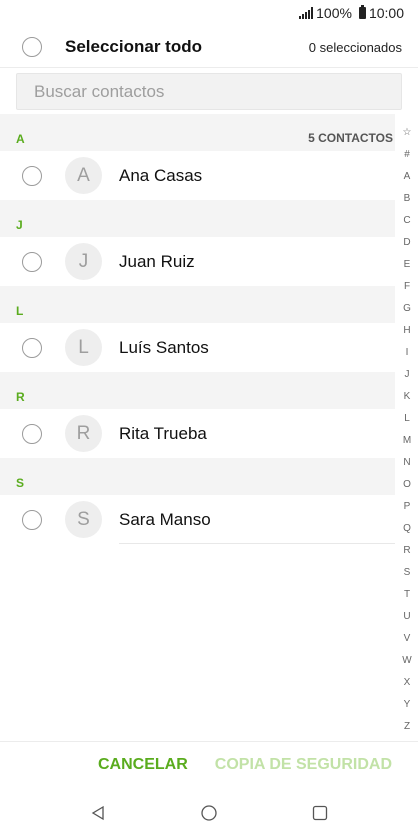 The image size is (418, 836). Describe the element at coordinates (32, 47) in the screenshot. I see `select-all-radio` at that location.